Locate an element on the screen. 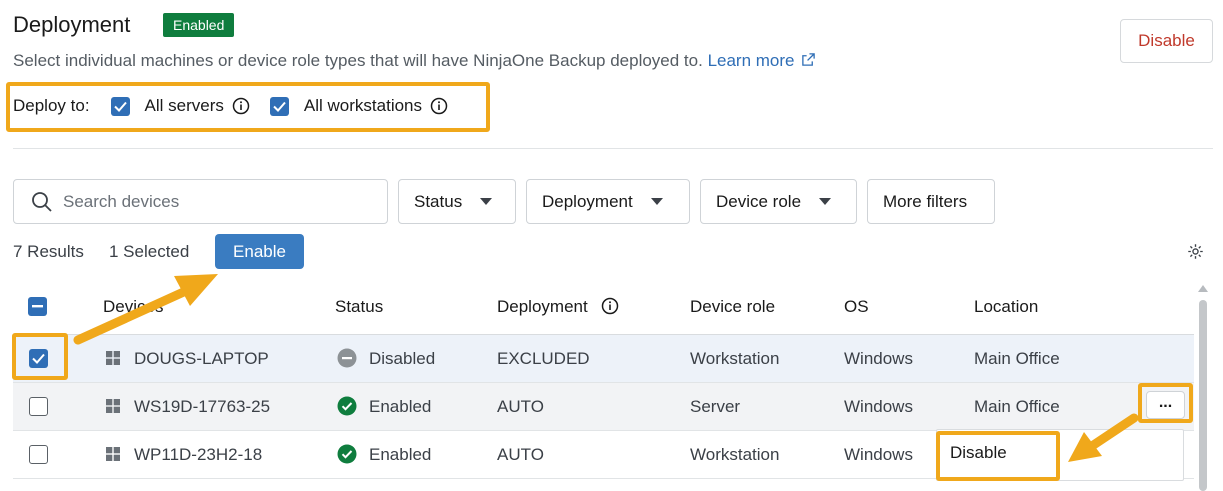  more-filters-button: More filters is located at coordinates (931, 201).